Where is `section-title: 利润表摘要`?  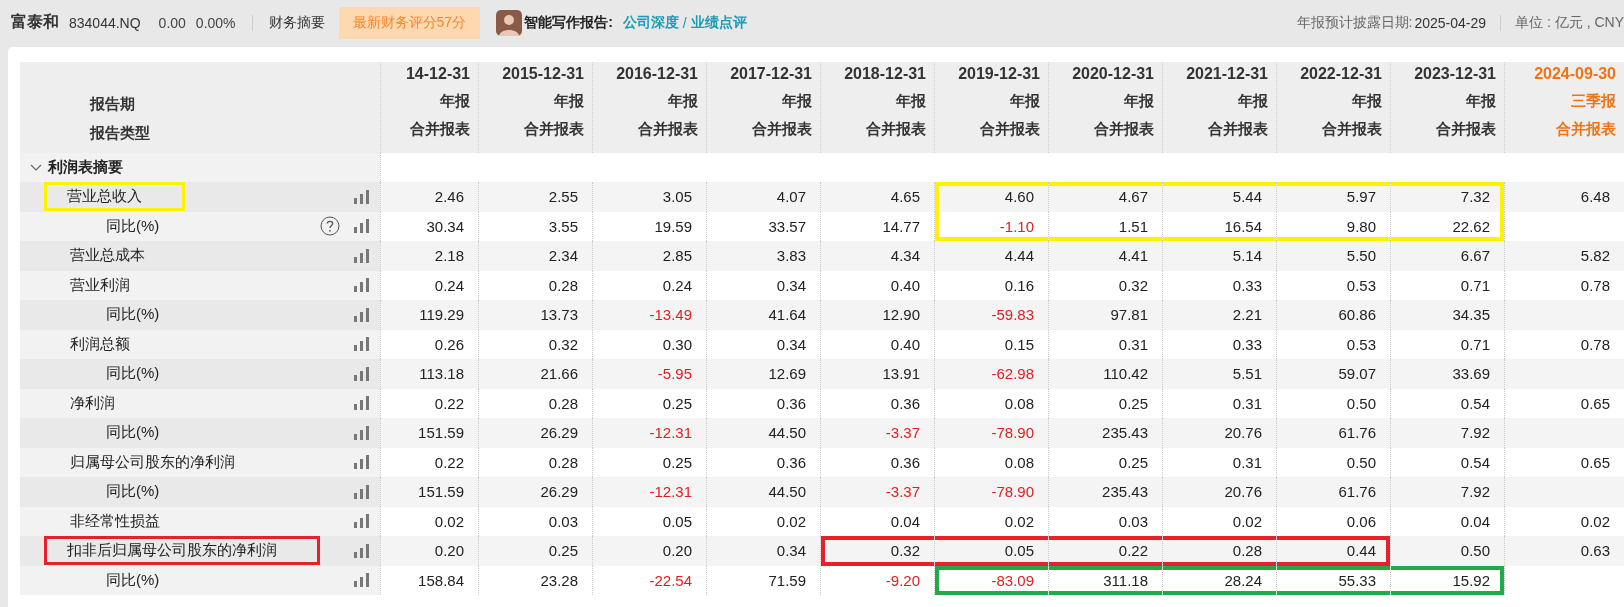 section-title: 利润表摘要 is located at coordinates (85, 167).